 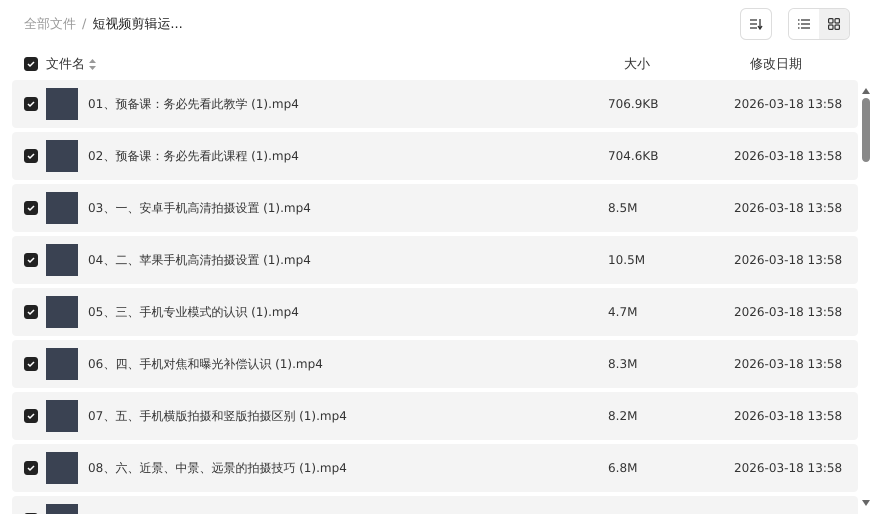 What do you see at coordinates (200, 260) in the screenshot?
I see `file-name: 04、二、苹果手机高清拍摄设置 (1).mp4` at bounding box center [200, 260].